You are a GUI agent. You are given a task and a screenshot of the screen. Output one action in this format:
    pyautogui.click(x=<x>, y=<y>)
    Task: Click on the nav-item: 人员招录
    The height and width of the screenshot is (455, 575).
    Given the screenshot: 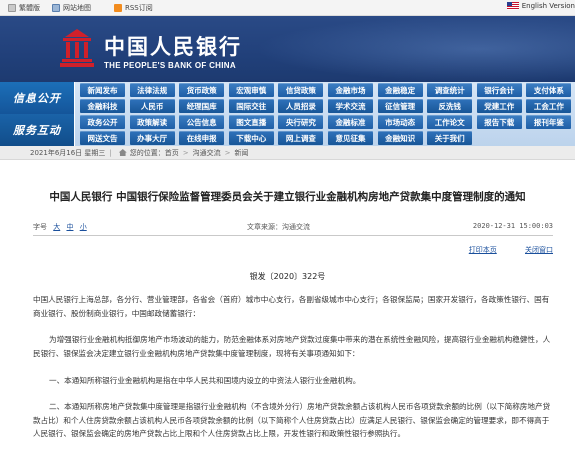 What is the action you would take?
    pyautogui.click(x=301, y=106)
    